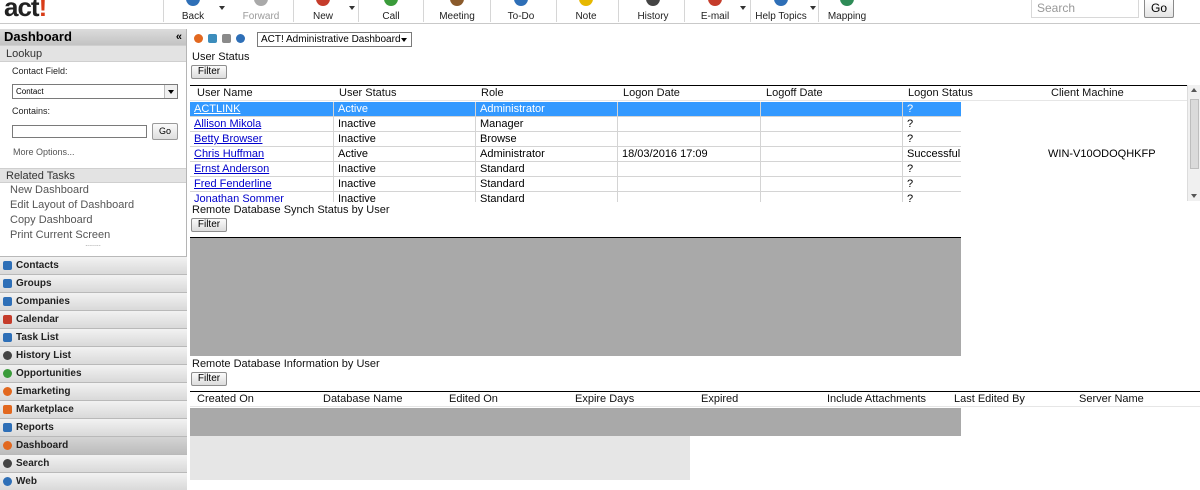  Describe the element at coordinates (93, 481) in the screenshot. I see `nav-web: Web` at that location.